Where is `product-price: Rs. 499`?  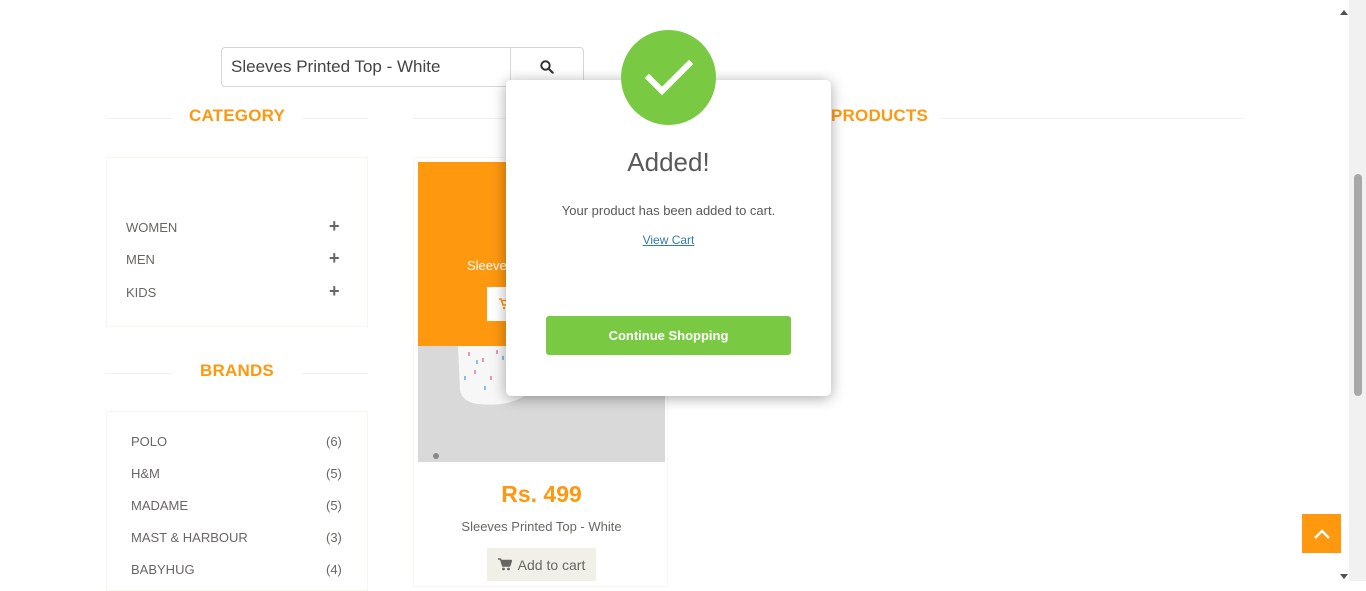
product-price: Rs. 499 is located at coordinates (541, 494).